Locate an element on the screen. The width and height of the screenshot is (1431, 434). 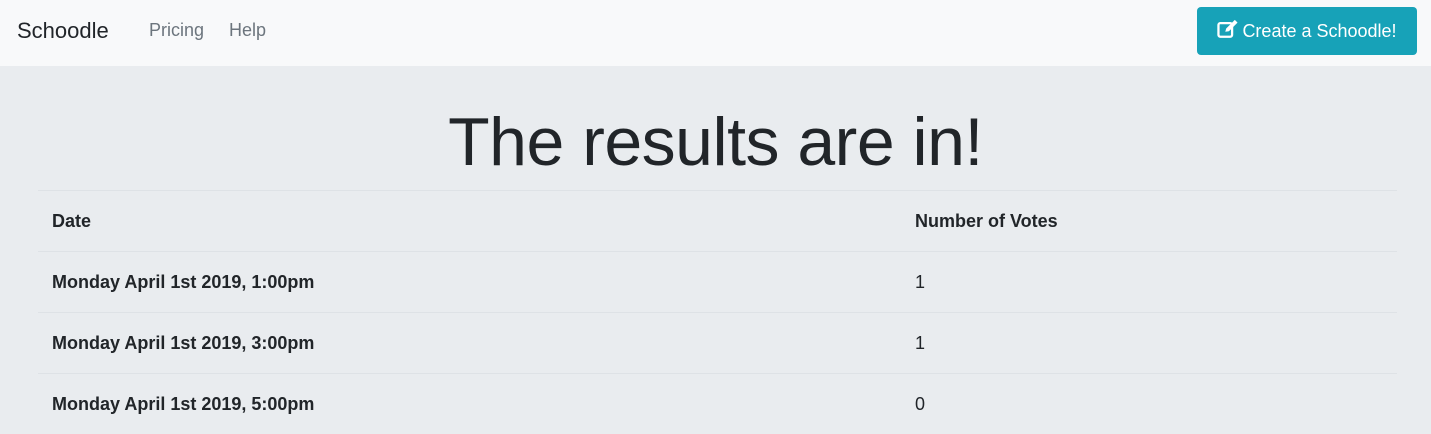
edit-icon is located at coordinates (1228, 31).